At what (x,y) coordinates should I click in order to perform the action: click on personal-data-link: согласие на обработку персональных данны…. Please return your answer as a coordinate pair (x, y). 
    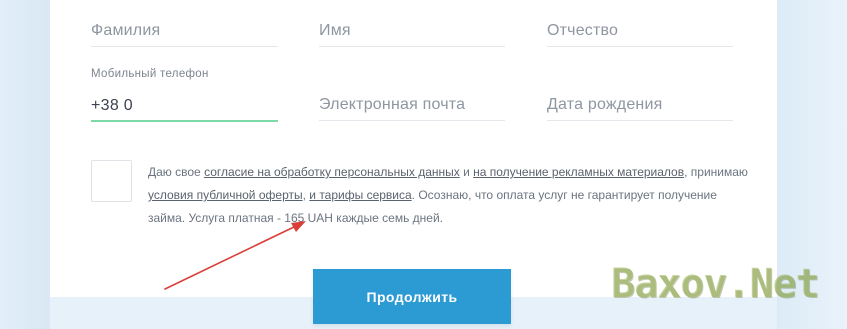
    Looking at the image, I should click on (332, 172).